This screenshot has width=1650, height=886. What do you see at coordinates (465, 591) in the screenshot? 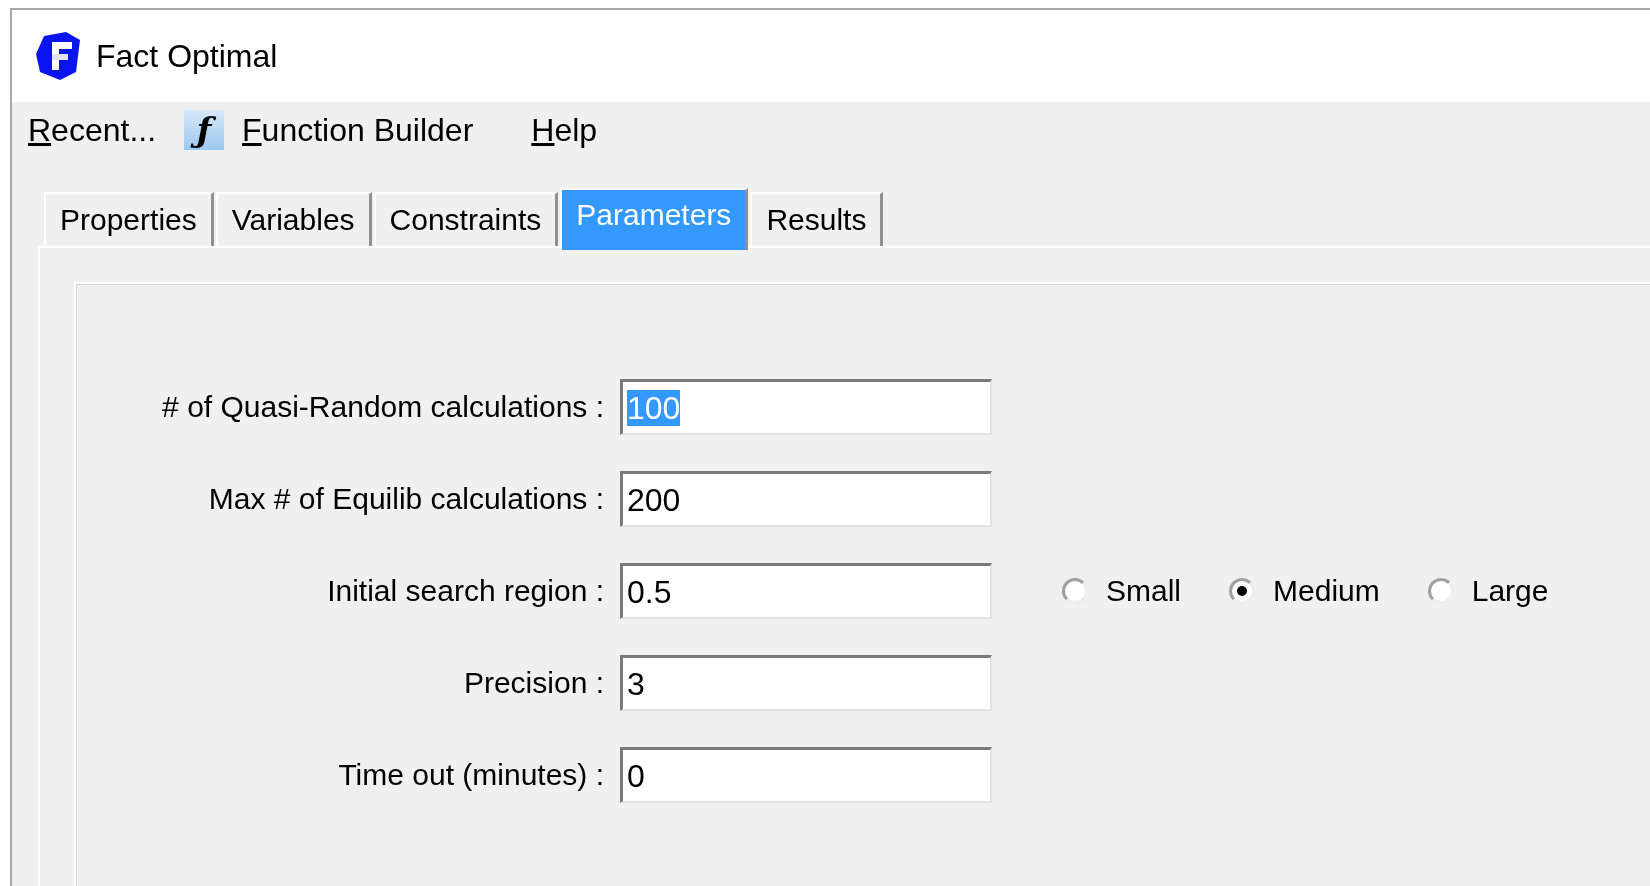
I see `field-label: Initial search region :` at bounding box center [465, 591].